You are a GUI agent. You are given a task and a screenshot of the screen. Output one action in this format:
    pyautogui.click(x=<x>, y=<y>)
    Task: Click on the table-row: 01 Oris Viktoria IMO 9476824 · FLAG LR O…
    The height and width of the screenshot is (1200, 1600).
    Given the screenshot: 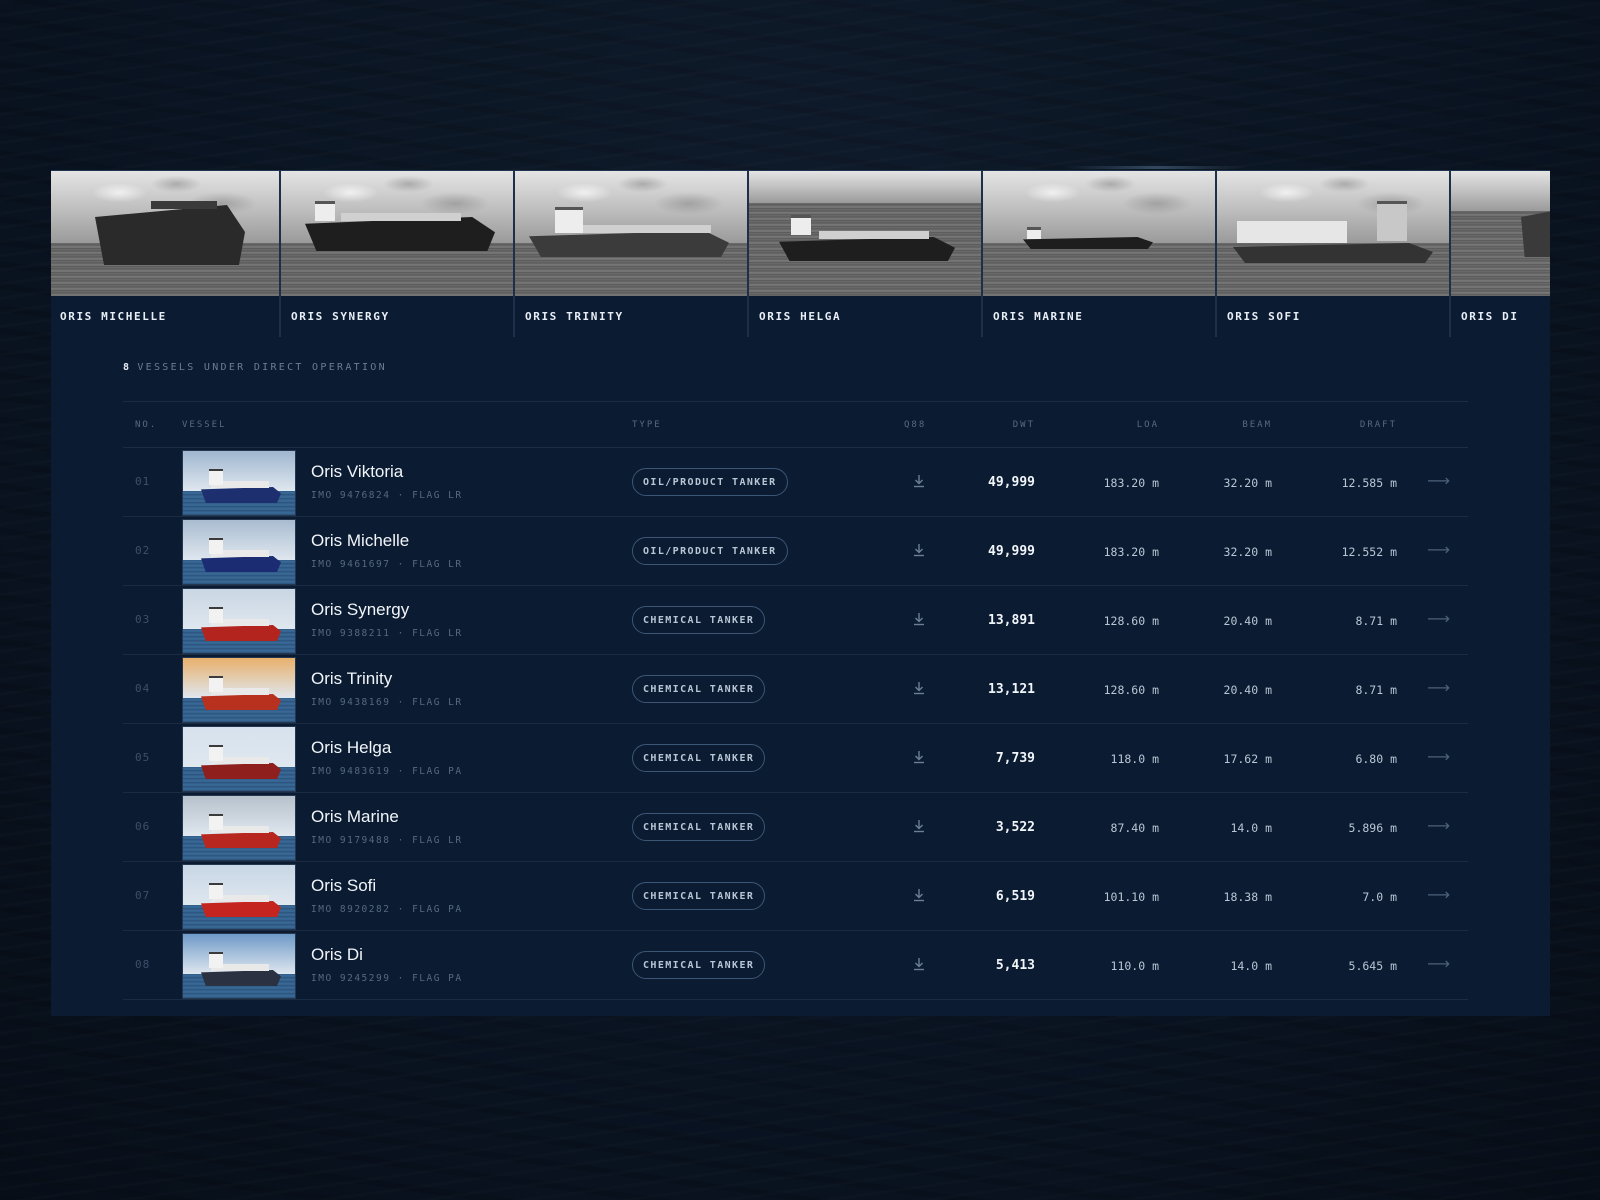 What is the action you would take?
    pyautogui.click(x=795, y=482)
    